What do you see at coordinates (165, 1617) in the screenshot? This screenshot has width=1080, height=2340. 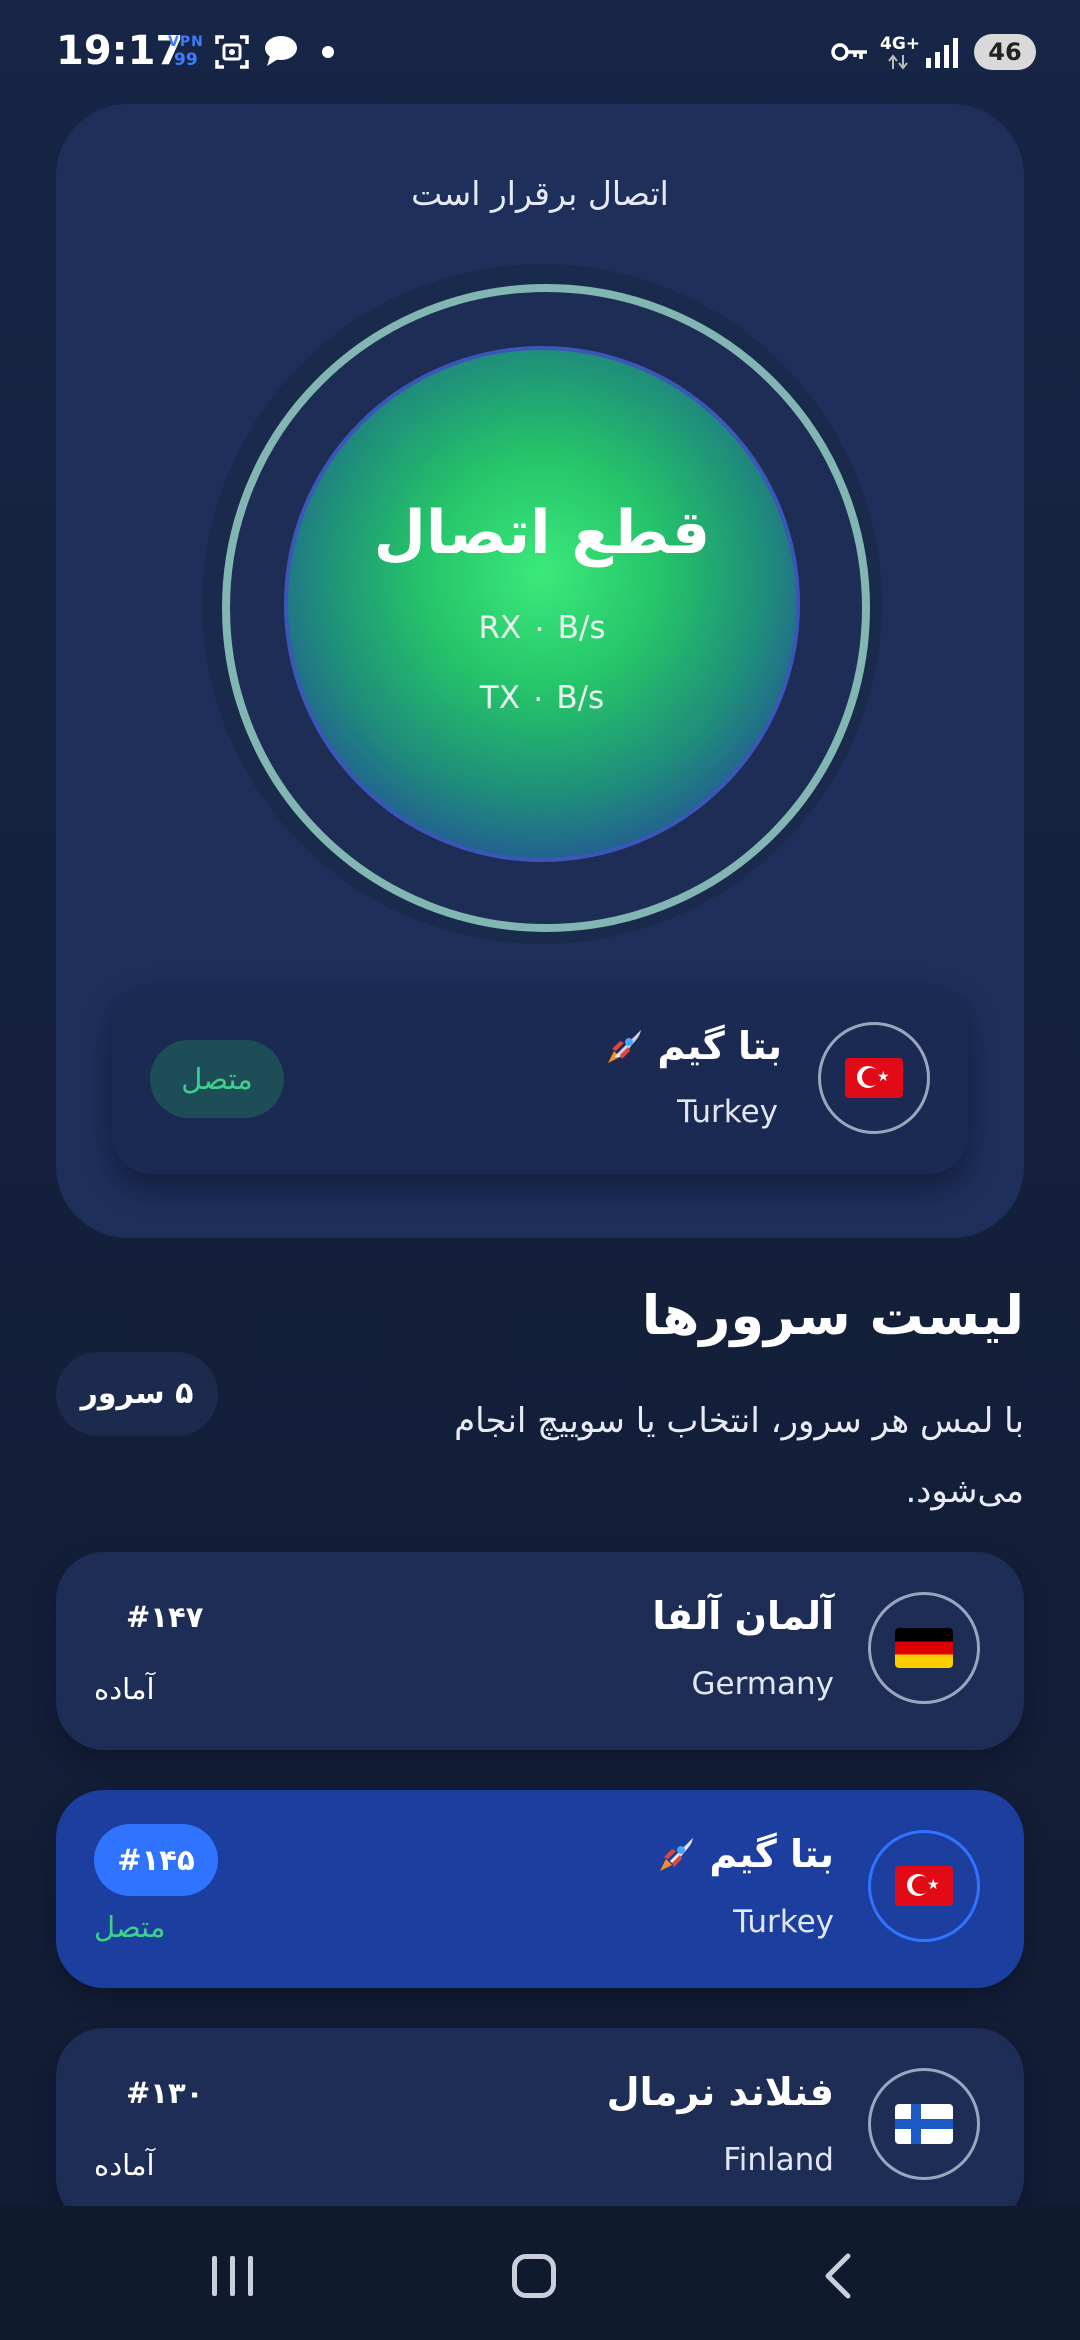 I see `server-number: #۱۴۷` at bounding box center [165, 1617].